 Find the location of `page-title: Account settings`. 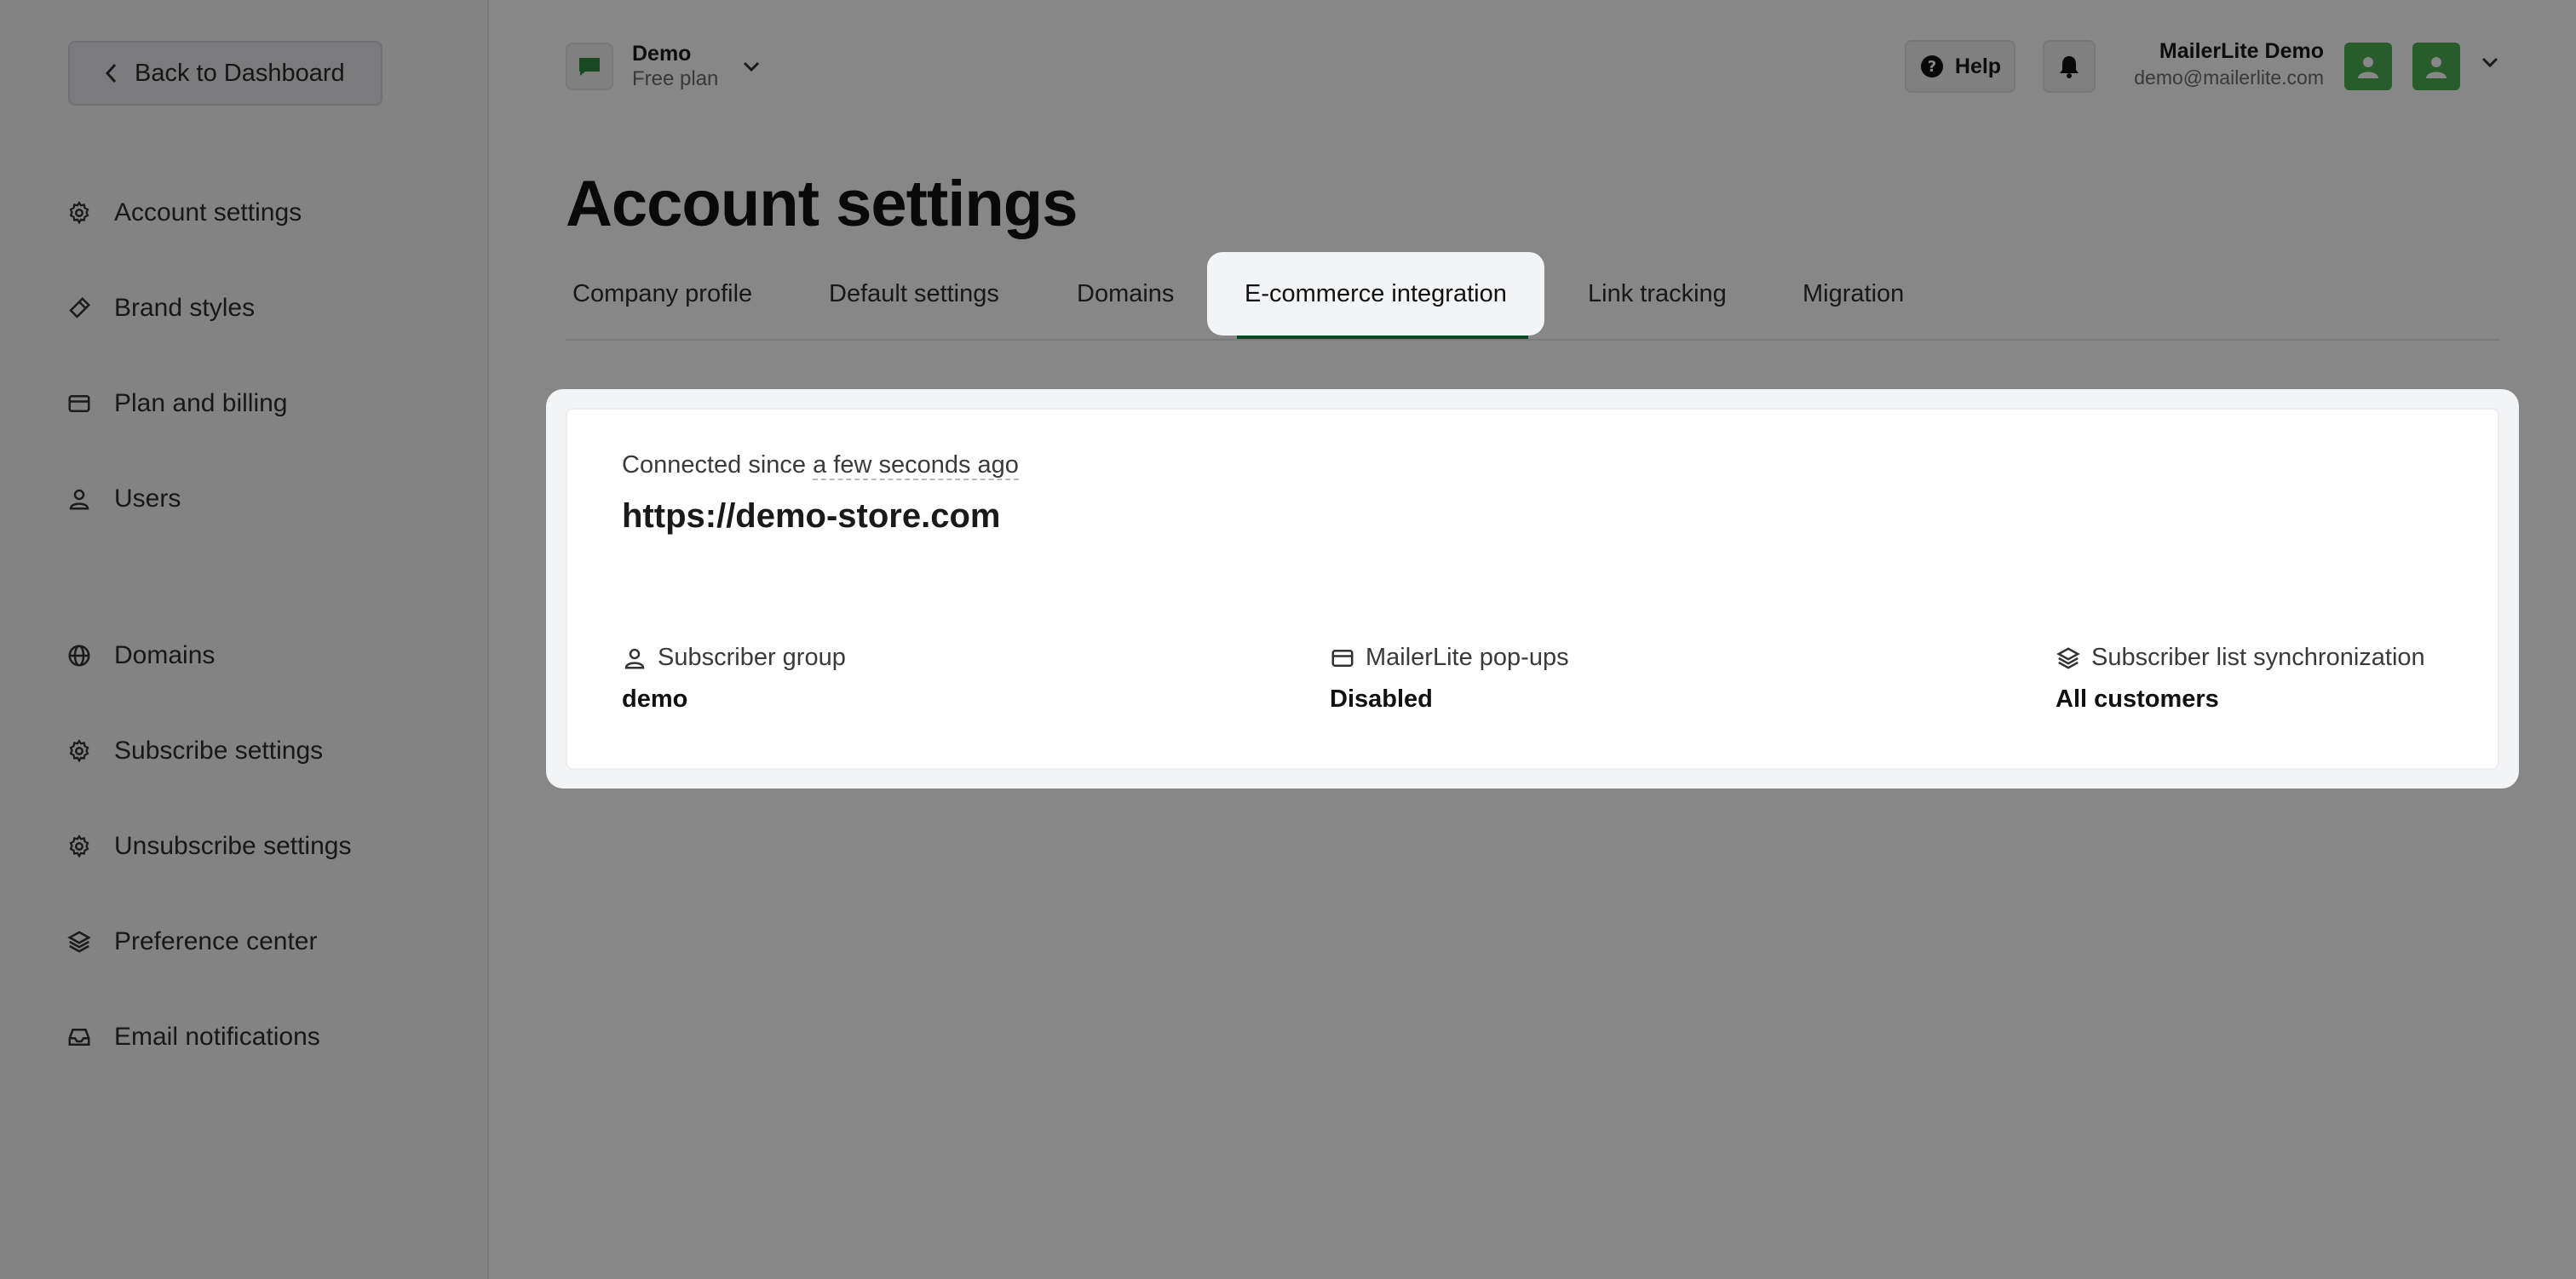

page-title: Account settings is located at coordinates (822, 204).